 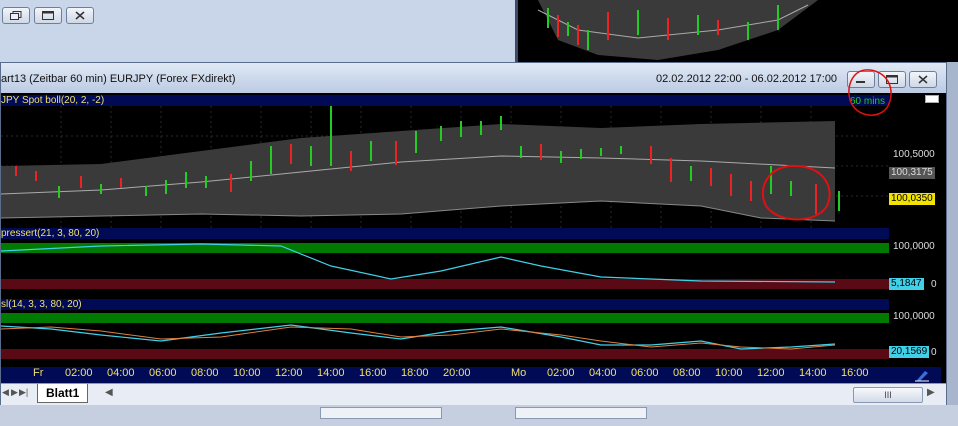 What do you see at coordinates (258, 31) in the screenshot?
I see `background-window` at bounding box center [258, 31].